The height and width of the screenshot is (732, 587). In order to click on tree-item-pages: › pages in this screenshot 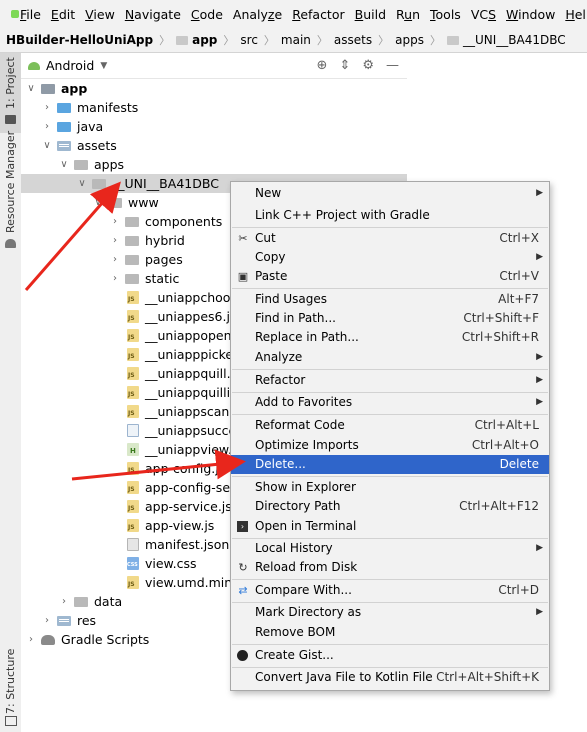, I will do `click(146, 259)`.